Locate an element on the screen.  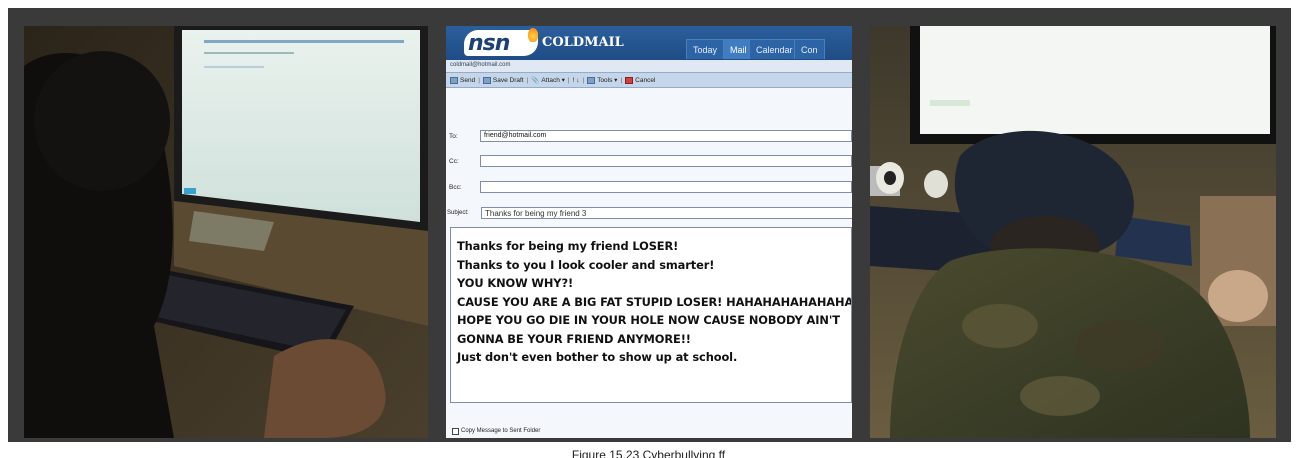
copy-to-sent-checkbox is located at coordinates (455, 431).